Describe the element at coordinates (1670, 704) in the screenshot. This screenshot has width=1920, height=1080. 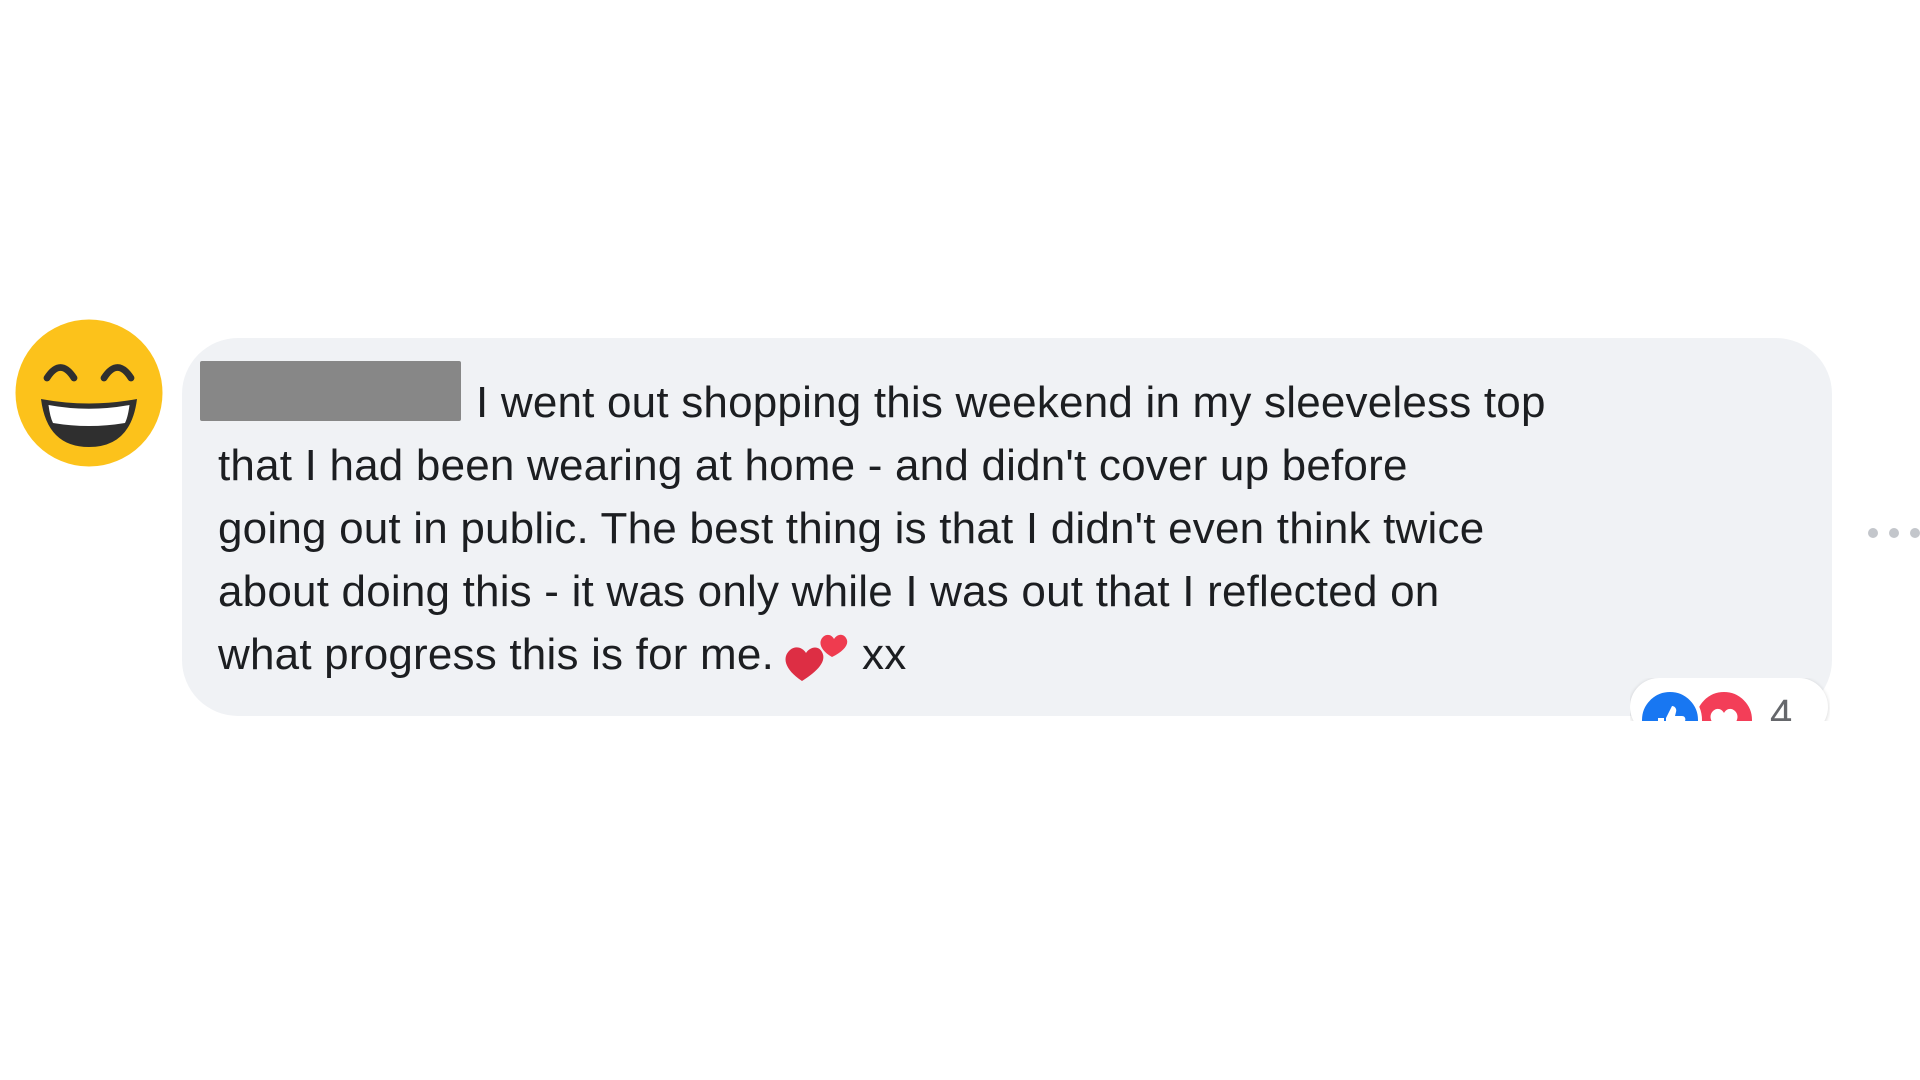
I see `like-reaction-icon` at that location.